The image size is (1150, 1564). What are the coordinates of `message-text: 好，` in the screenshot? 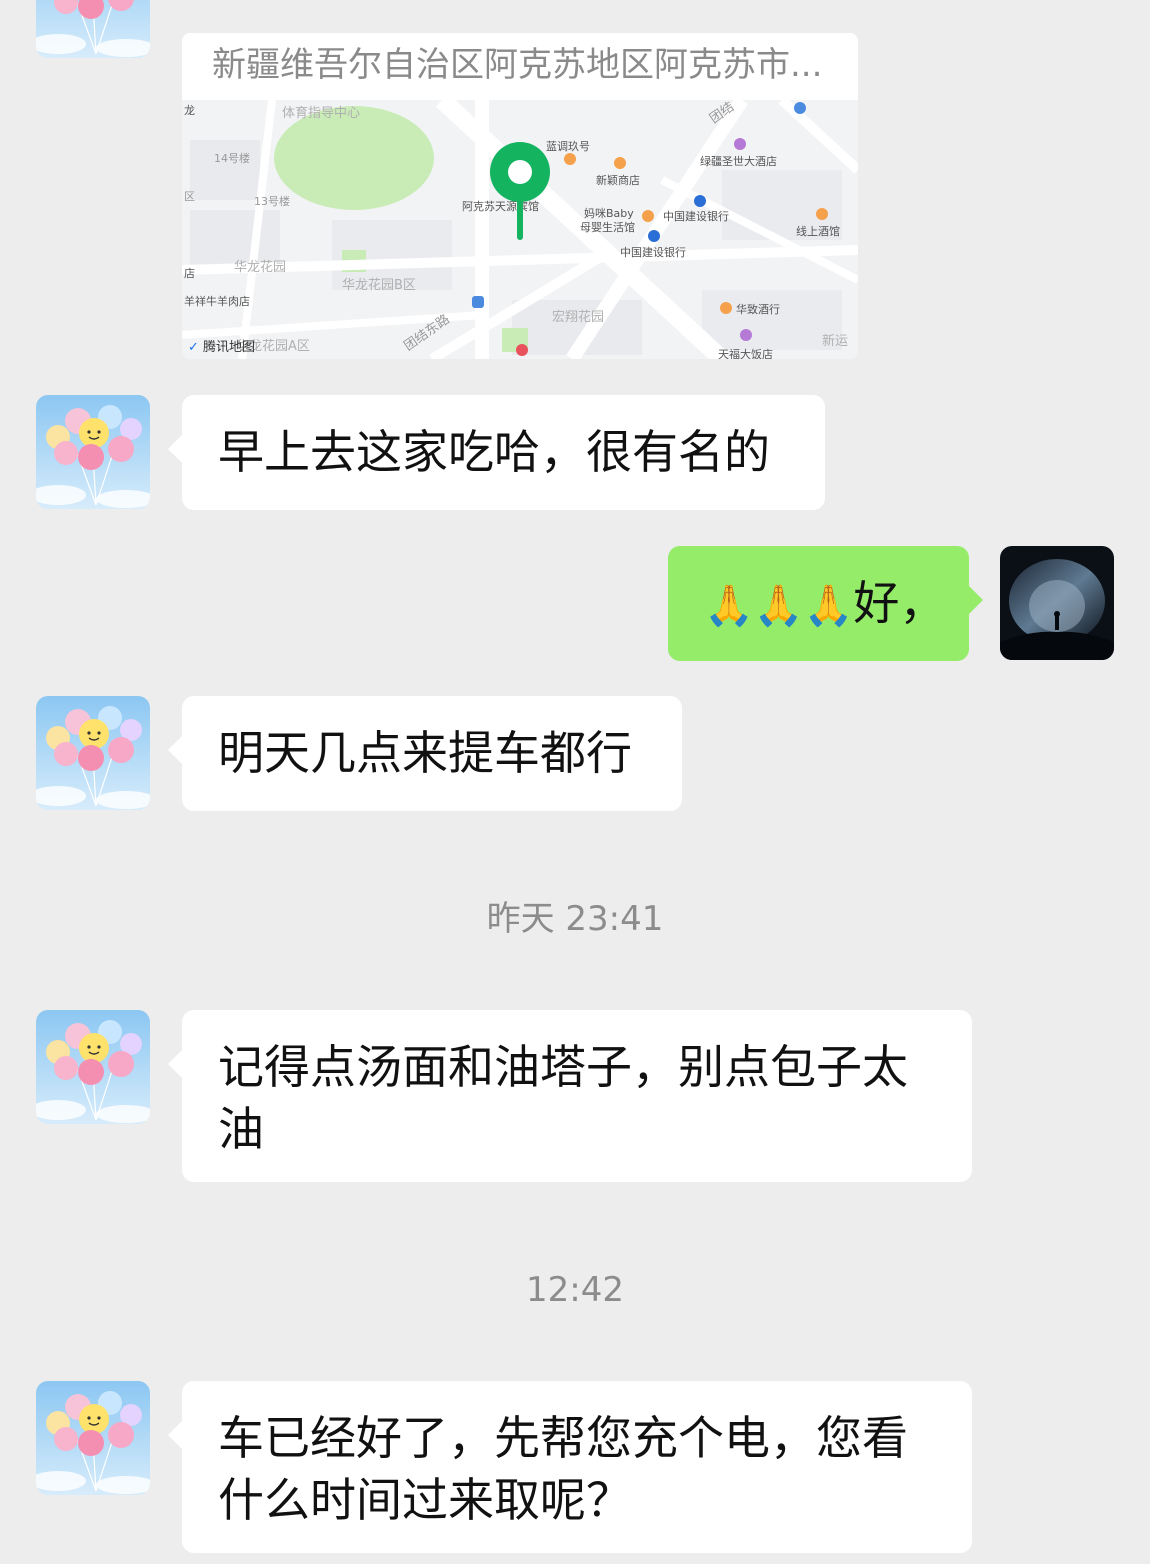 It's located at (899, 603).